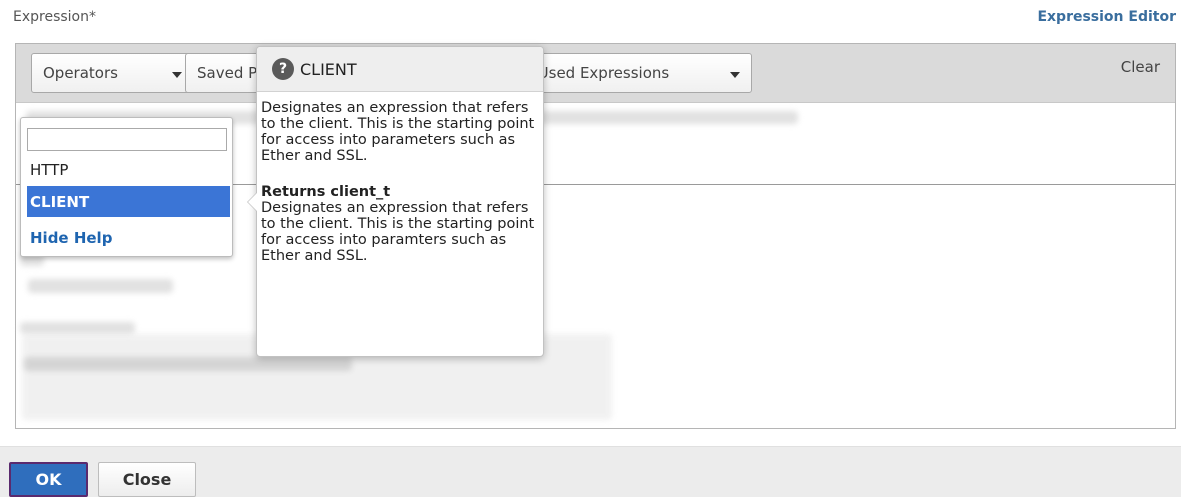  I want to click on recently-used-expressions-dropdown: y Used Expressions, so click(636, 73).